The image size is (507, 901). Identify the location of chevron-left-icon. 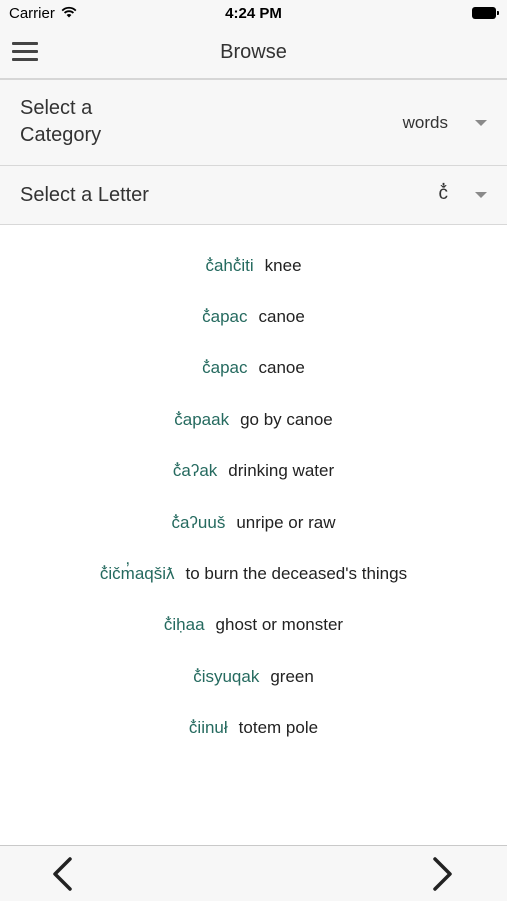
(62, 874).